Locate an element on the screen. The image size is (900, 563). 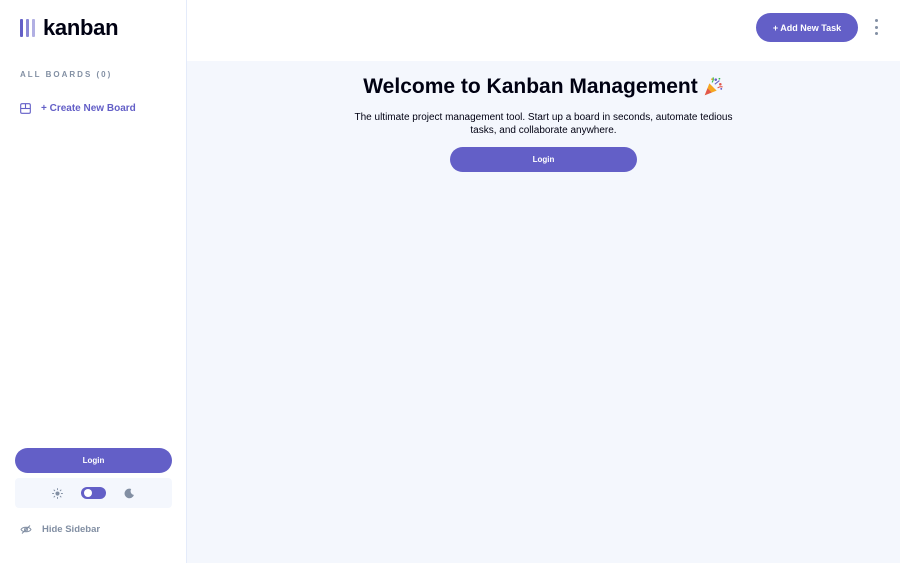
board-icon is located at coordinates (25, 108).